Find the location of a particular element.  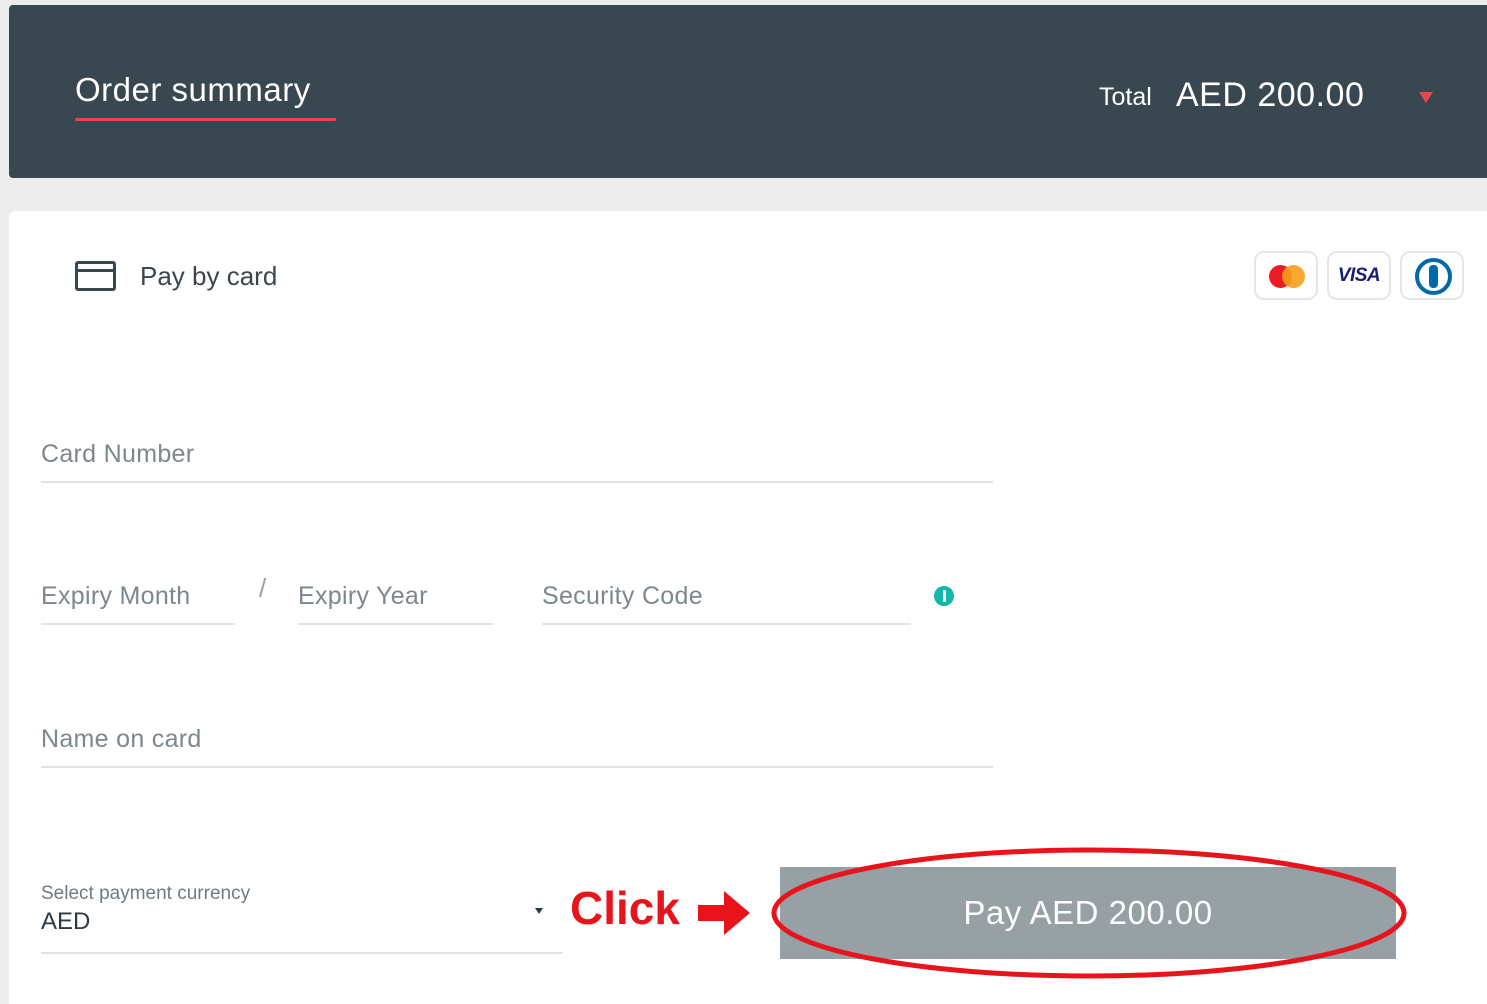

currency-select-underline is located at coordinates (302, 953).